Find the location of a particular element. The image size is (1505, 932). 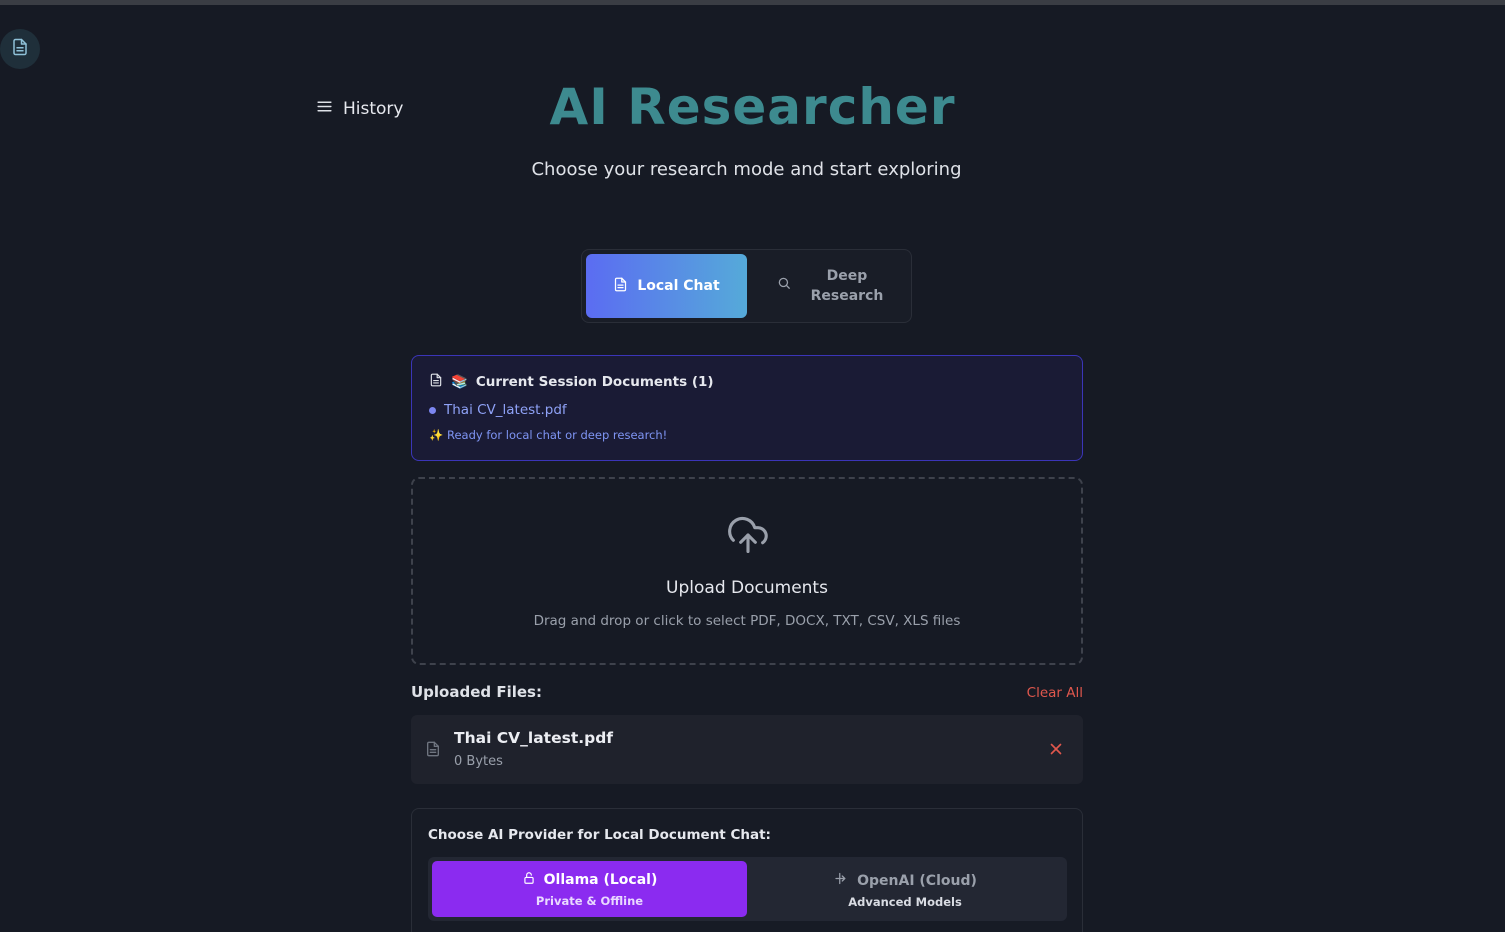

provider-ollama-sub: Private & Offline is located at coordinates (589, 901).